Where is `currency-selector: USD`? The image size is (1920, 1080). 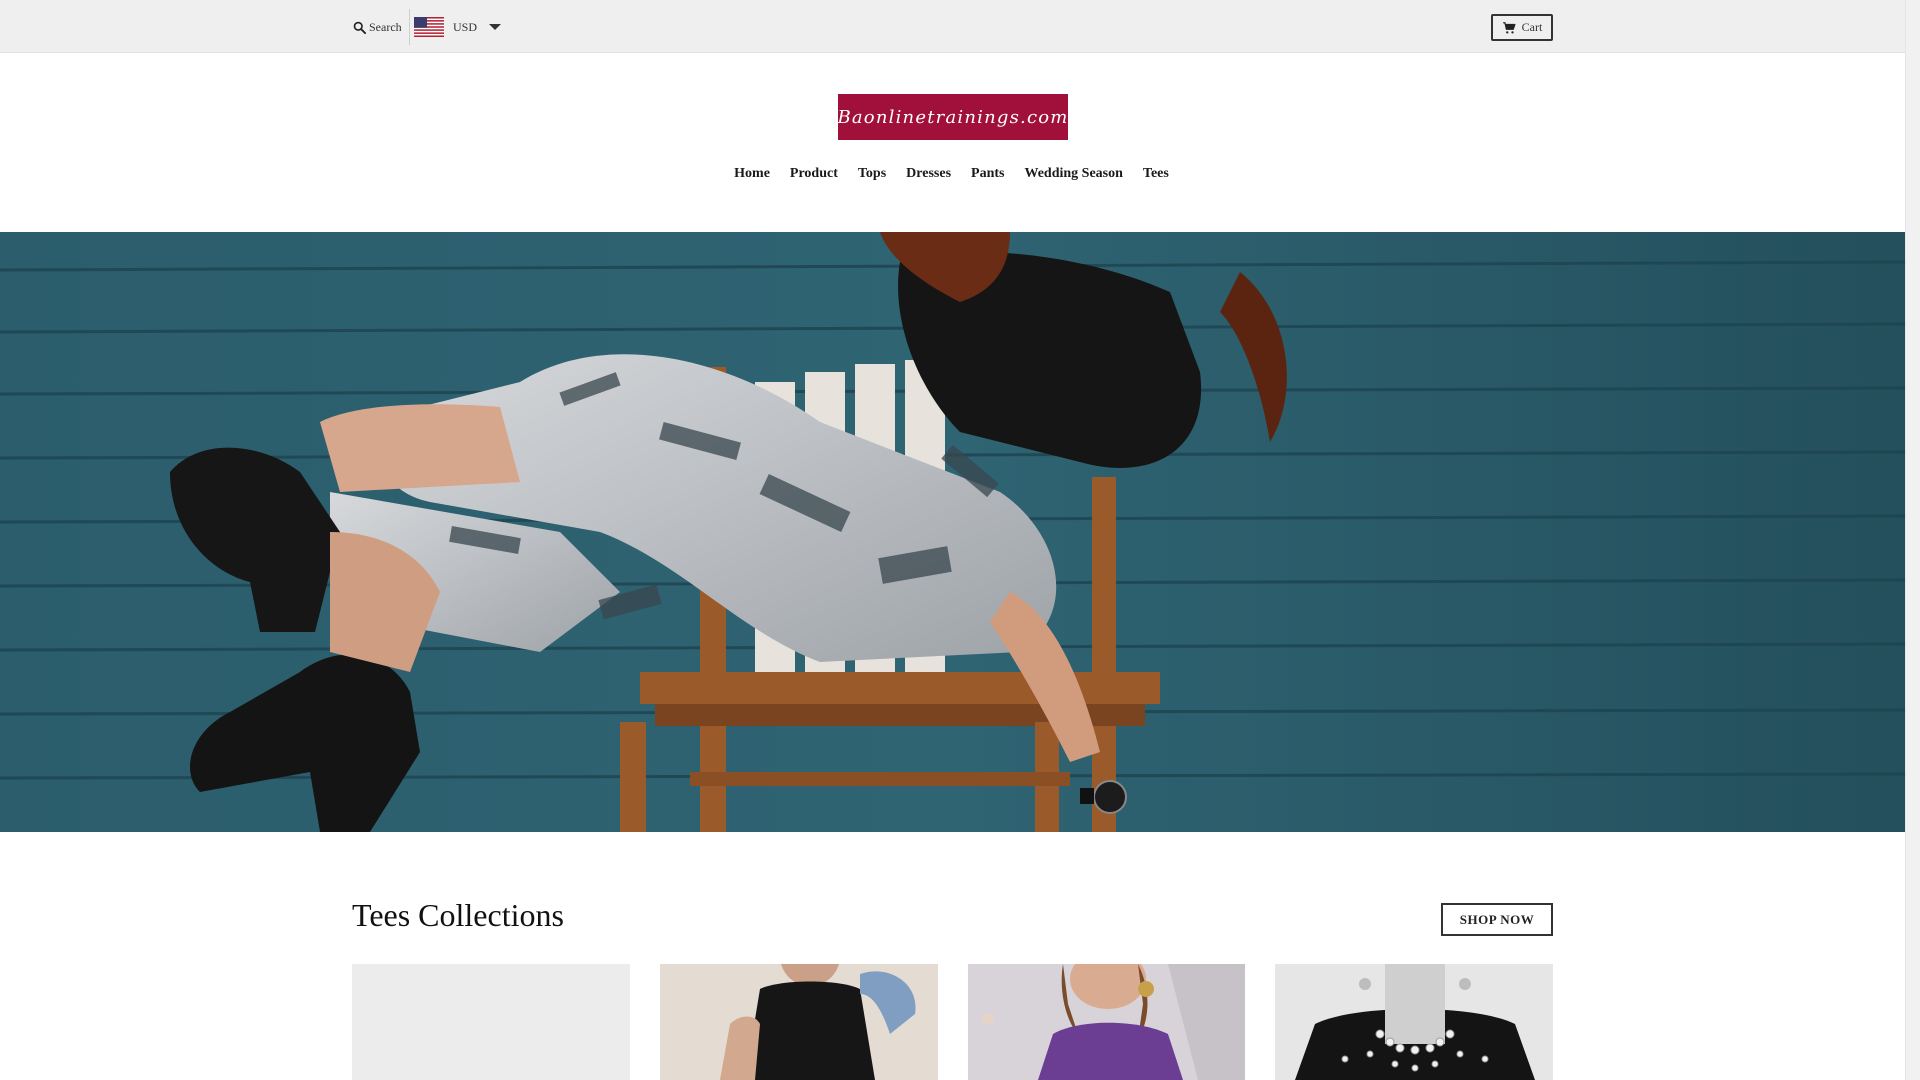
currency-selector: USD is located at coordinates (458, 27).